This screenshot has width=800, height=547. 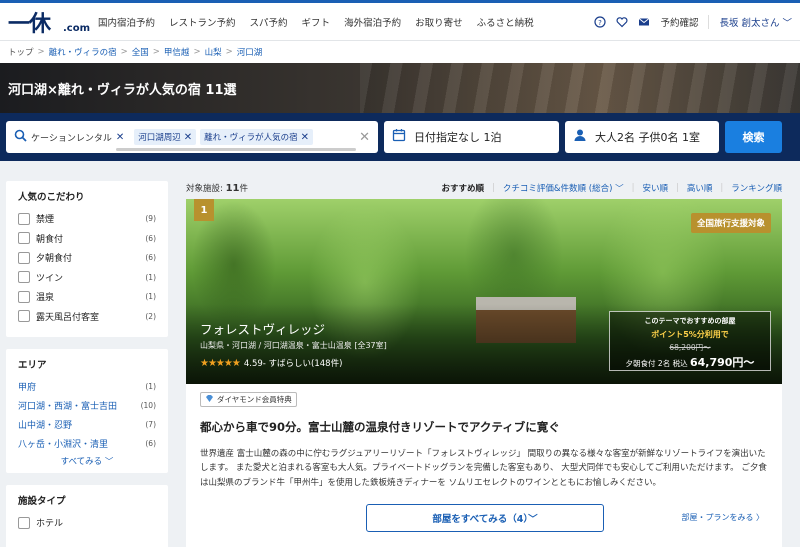 What do you see at coordinates (439, 22) in the screenshot?
I see `nav-item-otoriyose: お取り寄せ` at bounding box center [439, 22].